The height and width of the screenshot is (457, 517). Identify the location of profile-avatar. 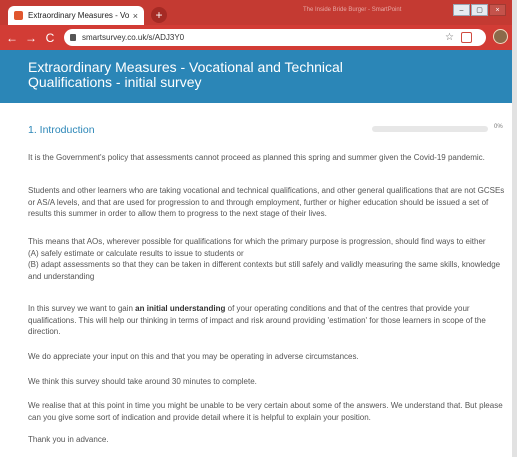
(500, 36).